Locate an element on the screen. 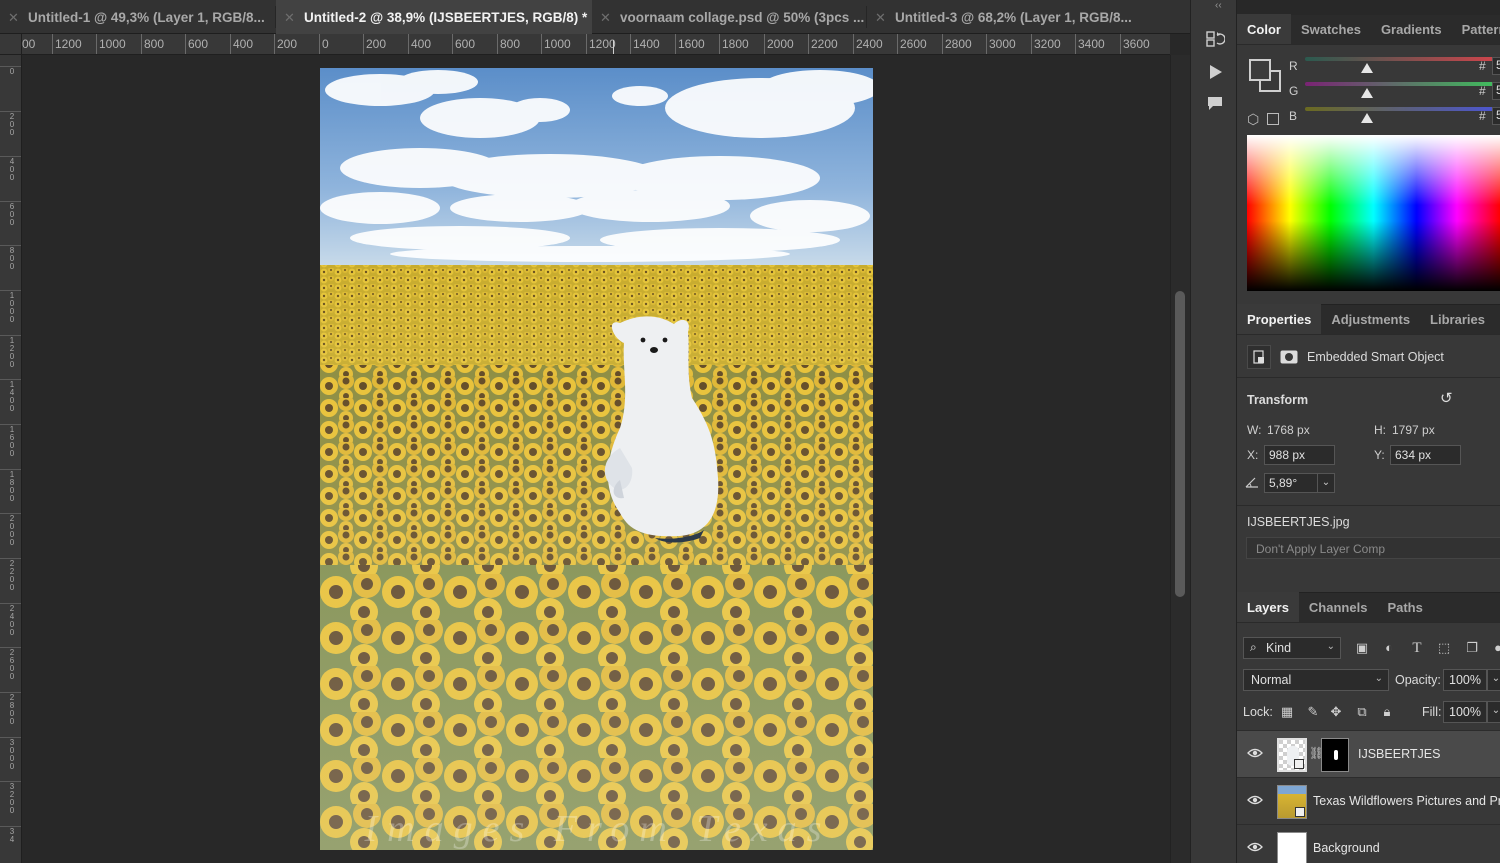  web-safe-icon is located at coordinates (1273, 119).